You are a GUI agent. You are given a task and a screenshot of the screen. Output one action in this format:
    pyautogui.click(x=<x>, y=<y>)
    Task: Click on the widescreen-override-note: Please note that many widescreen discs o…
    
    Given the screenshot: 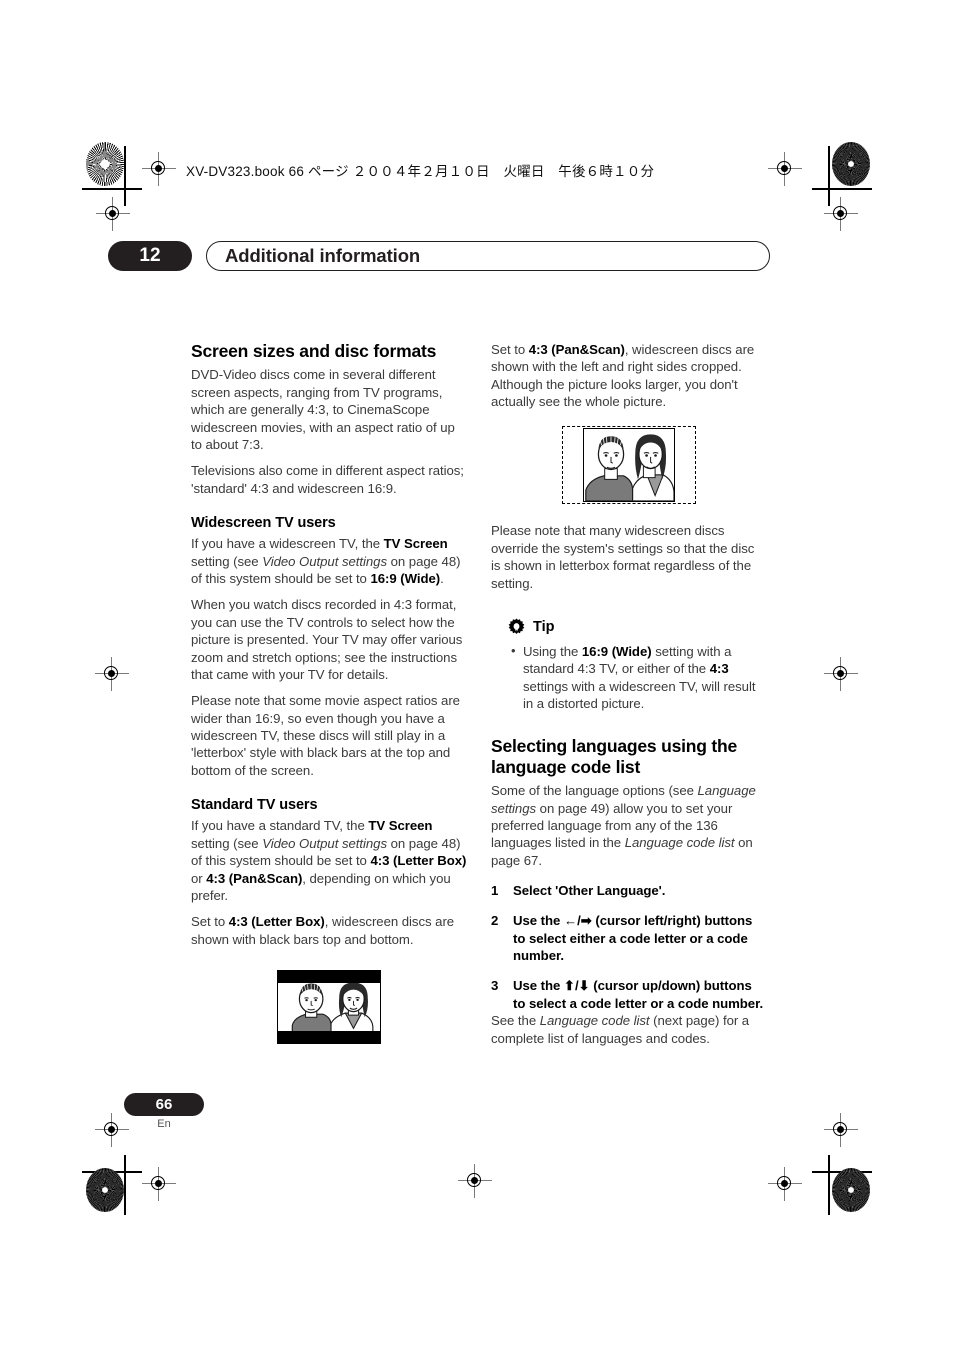 What is the action you would take?
    pyautogui.click(x=623, y=557)
    